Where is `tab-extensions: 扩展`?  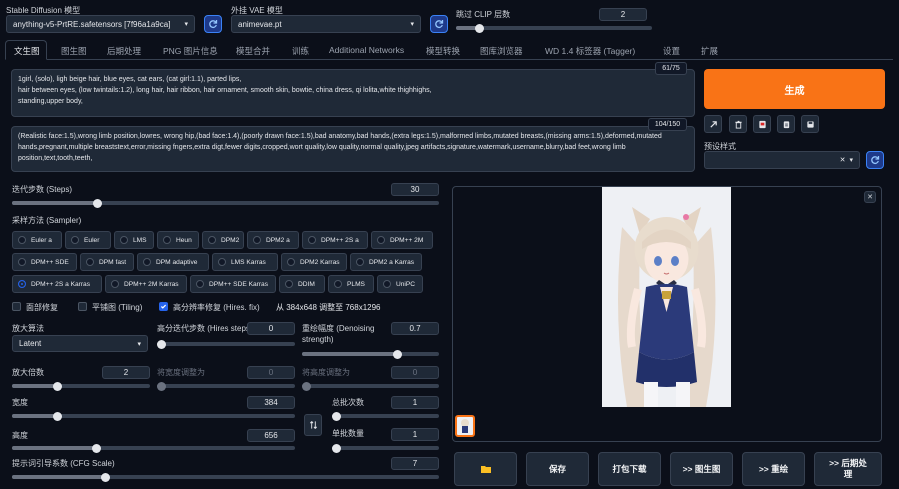
tab-extensions: 扩展 is located at coordinates (709, 51).